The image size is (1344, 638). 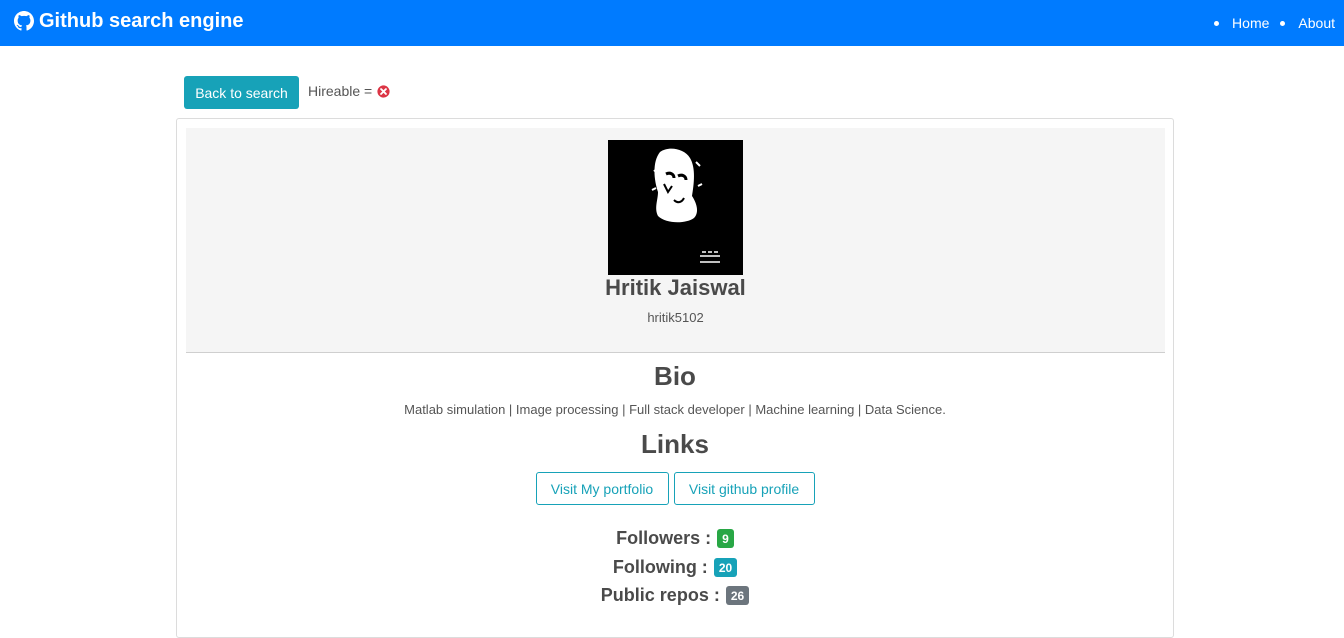 I want to click on avatar, so click(x=675, y=207).